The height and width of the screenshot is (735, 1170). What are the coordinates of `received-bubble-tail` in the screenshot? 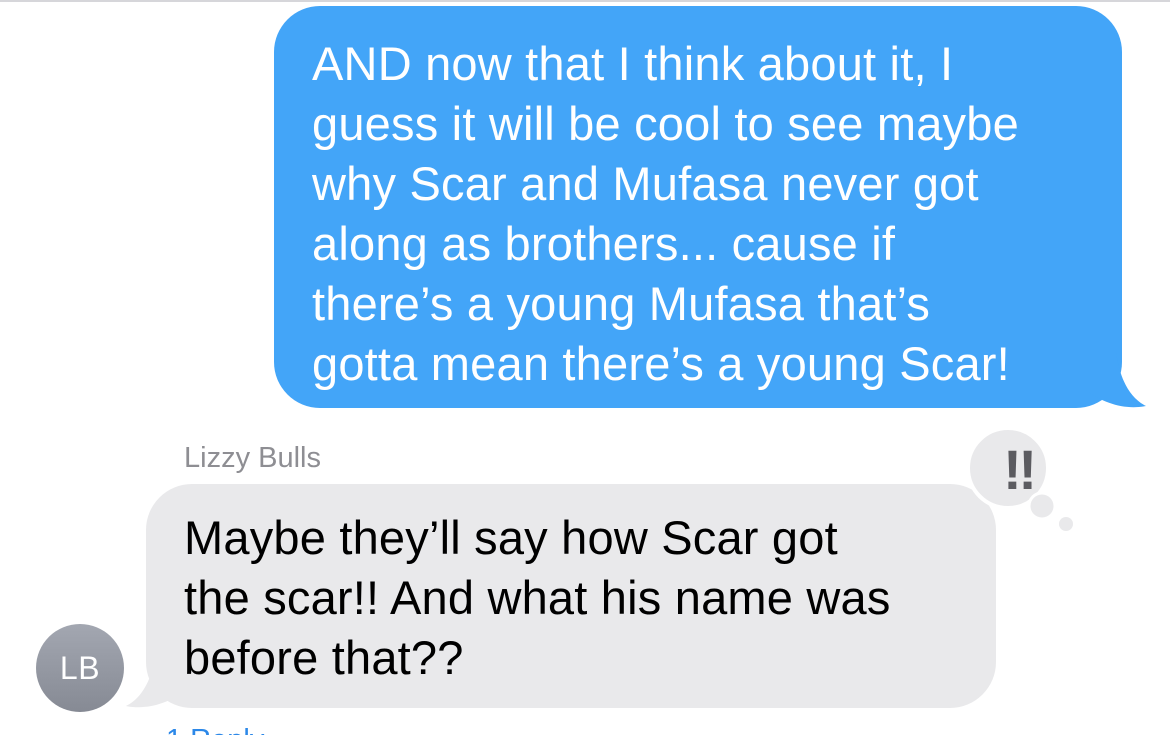 It's located at (156, 680).